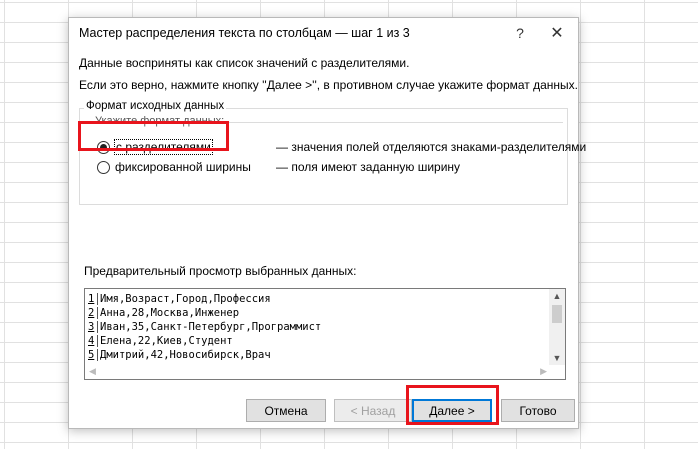  I want to click on row-text: Анна,28,Москва,Инженер, so click(170, 313).